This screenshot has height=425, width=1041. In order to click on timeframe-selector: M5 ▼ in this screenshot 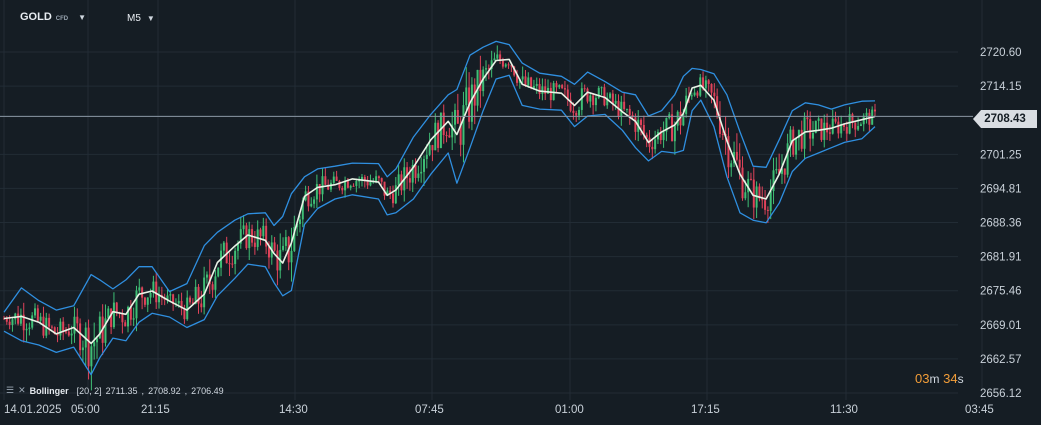, I will do `click(141, 18)`.